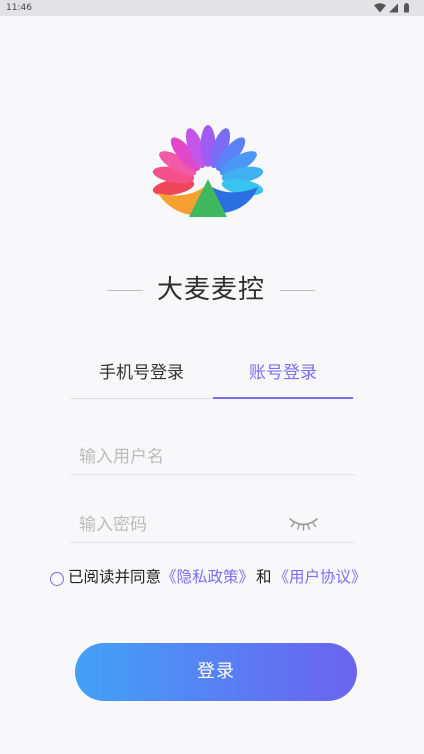  I want to click on user-agreement-link: 《用户协议》, so click(320, 577).